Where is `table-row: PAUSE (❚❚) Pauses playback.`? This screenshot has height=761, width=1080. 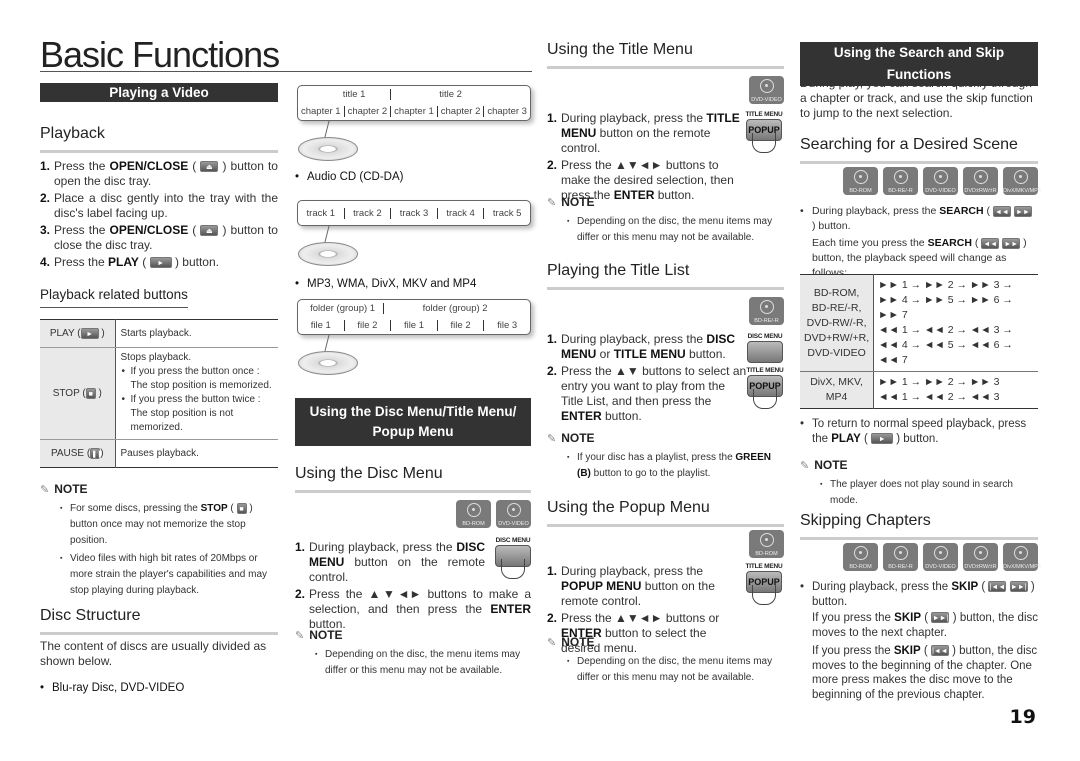
table-row: PAUSE (❚❚) Pauses playback. is located at coordinates (159, 453).